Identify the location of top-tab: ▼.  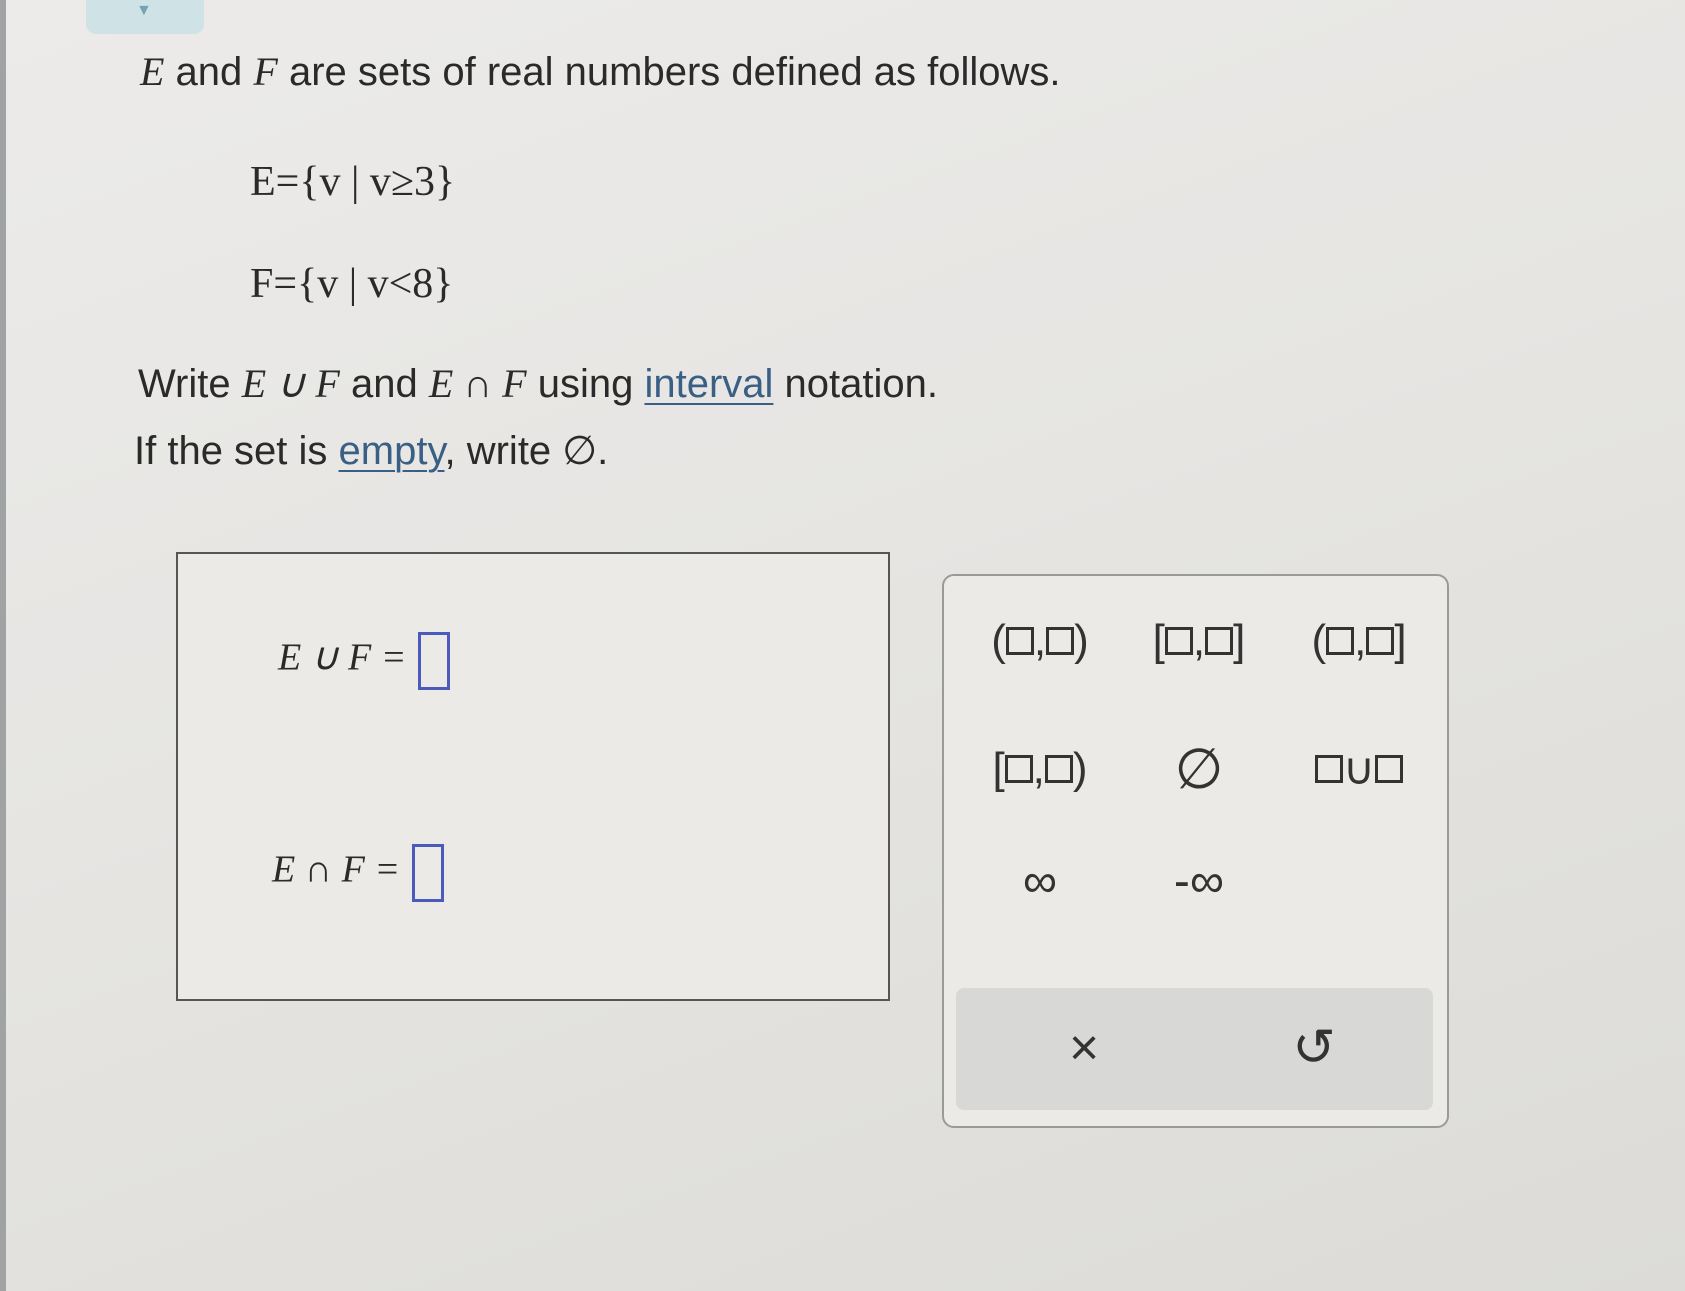
(145, 17).